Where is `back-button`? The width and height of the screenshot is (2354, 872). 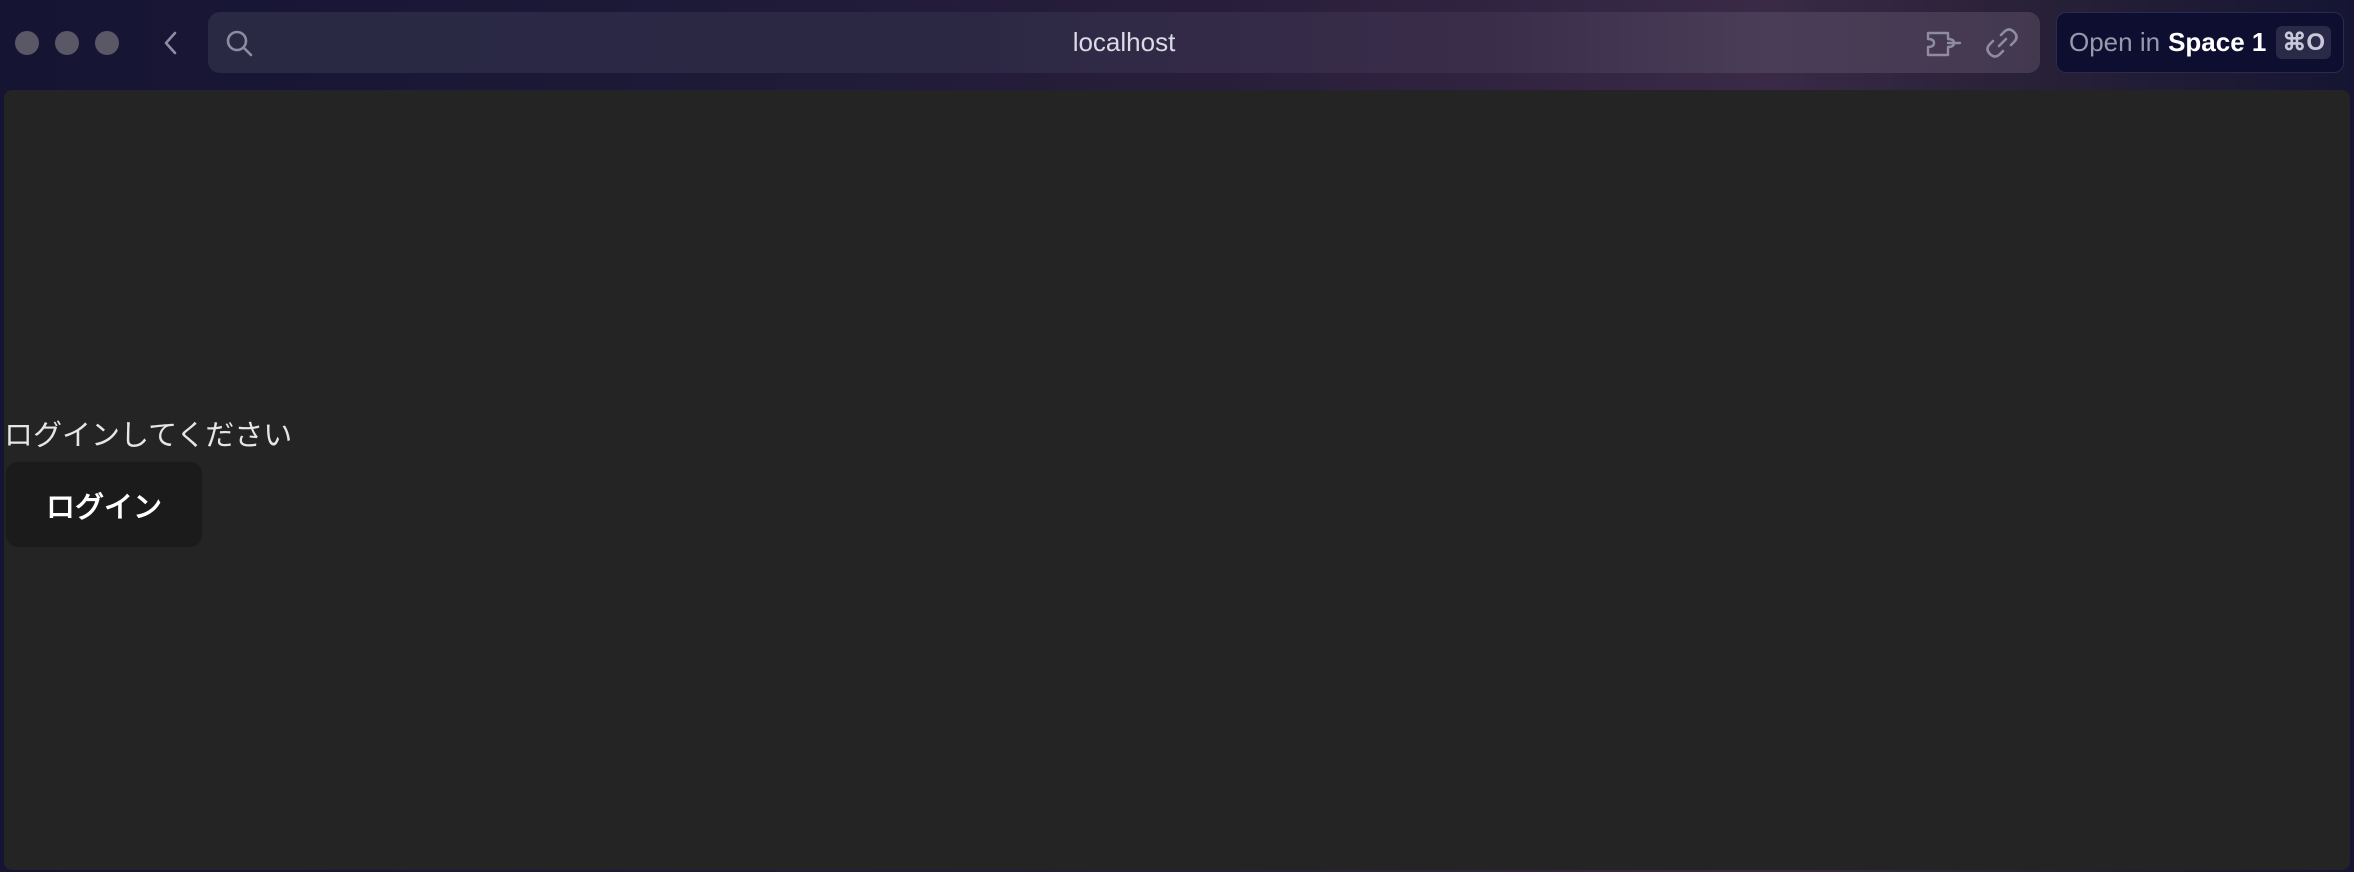 back-button is located at coordinates (171, 43).